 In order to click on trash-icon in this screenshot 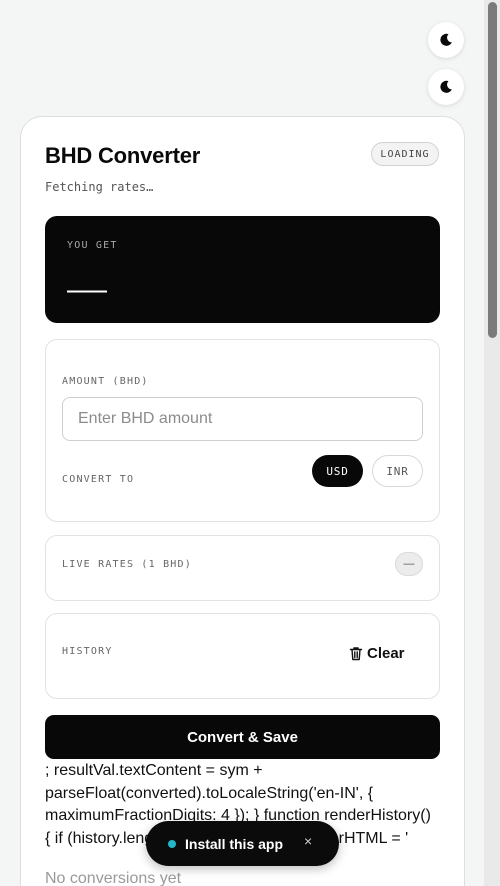, I will do `click(356, 653)`.